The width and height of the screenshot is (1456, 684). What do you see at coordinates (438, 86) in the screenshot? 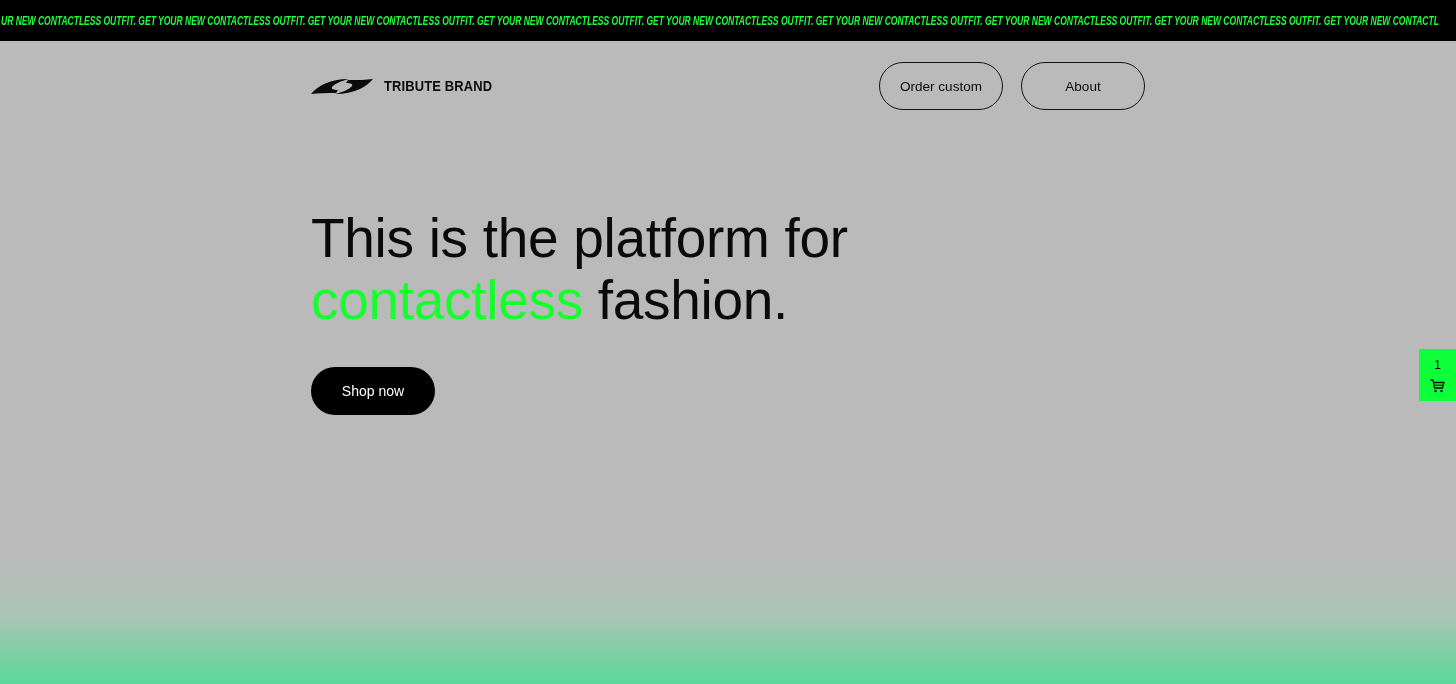
I see `brand-name: TRIBUTE BRAND` at bounding box center [438, 86].